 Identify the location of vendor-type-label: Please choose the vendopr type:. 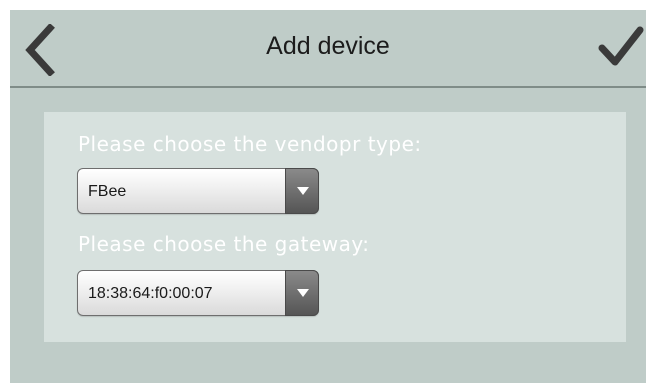
(250, 144).